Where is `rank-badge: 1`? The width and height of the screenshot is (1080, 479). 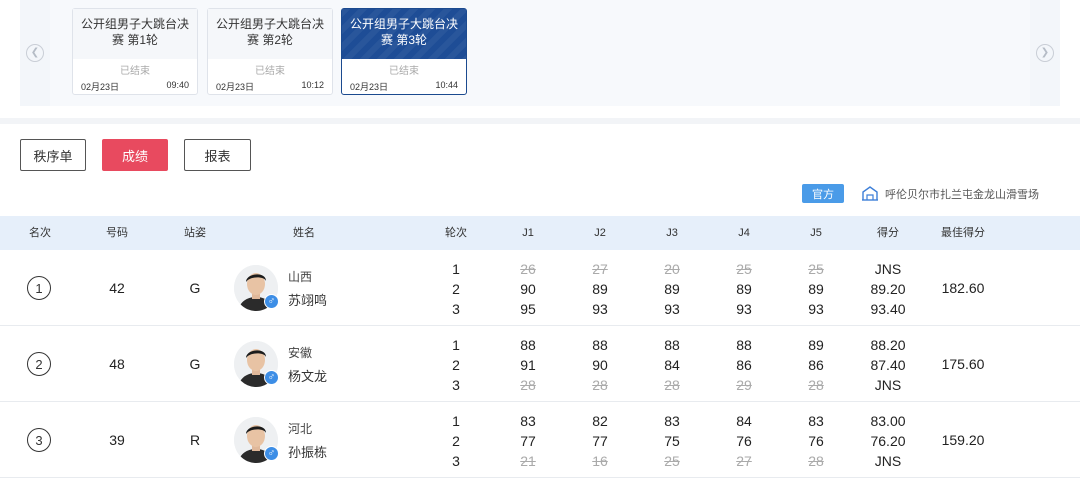
rank-badge: 1 is located at coordinates (39, 288).